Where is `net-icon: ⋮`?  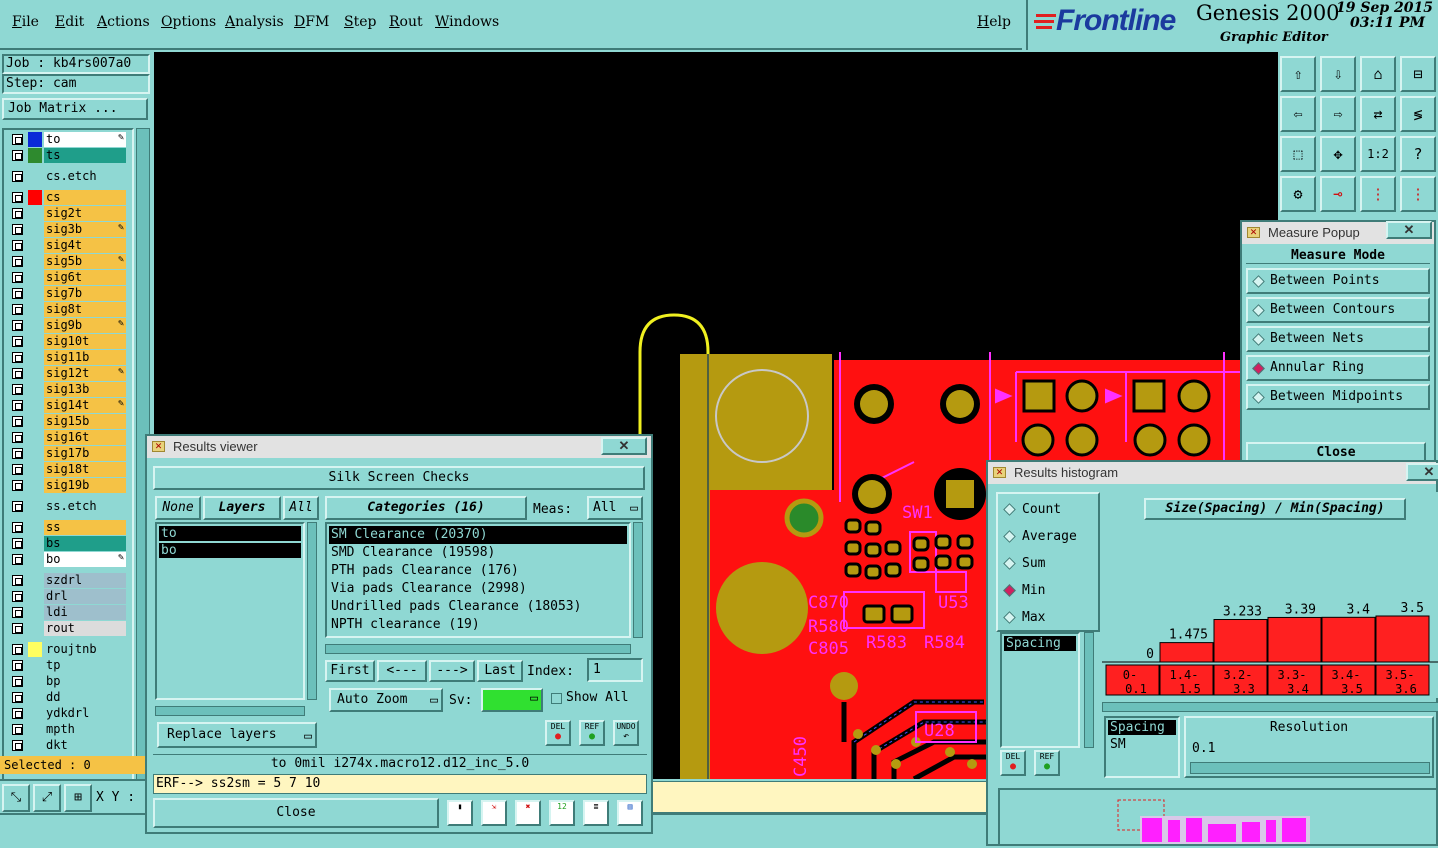
net-icon: ⋮ is located at coordinates (1378, 194).